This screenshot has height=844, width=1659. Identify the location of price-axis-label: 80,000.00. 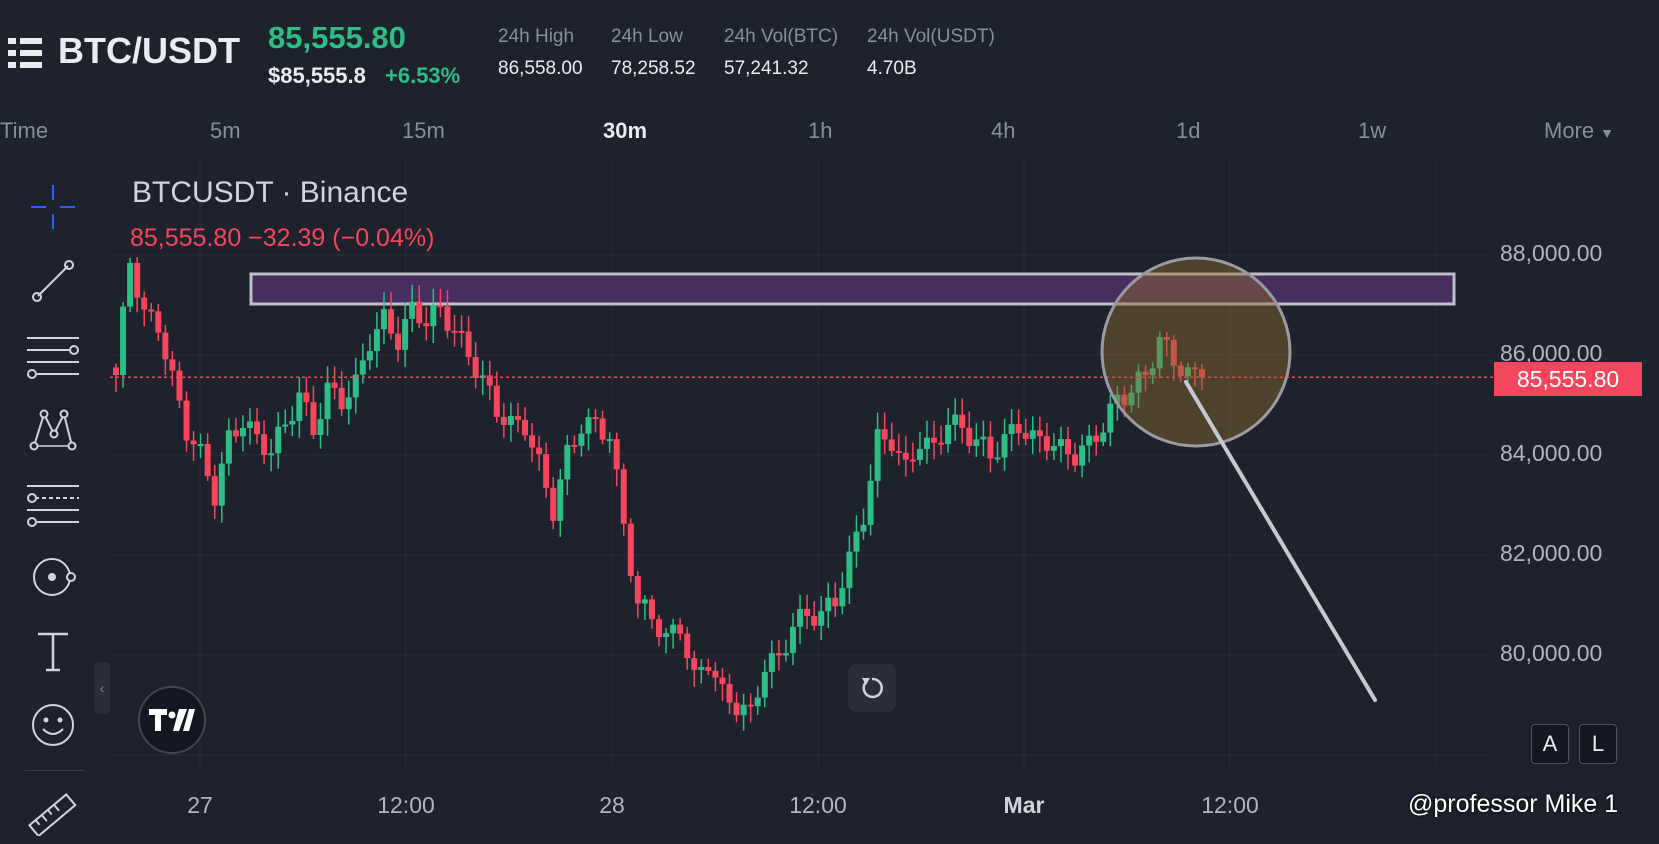
(1551, 653).